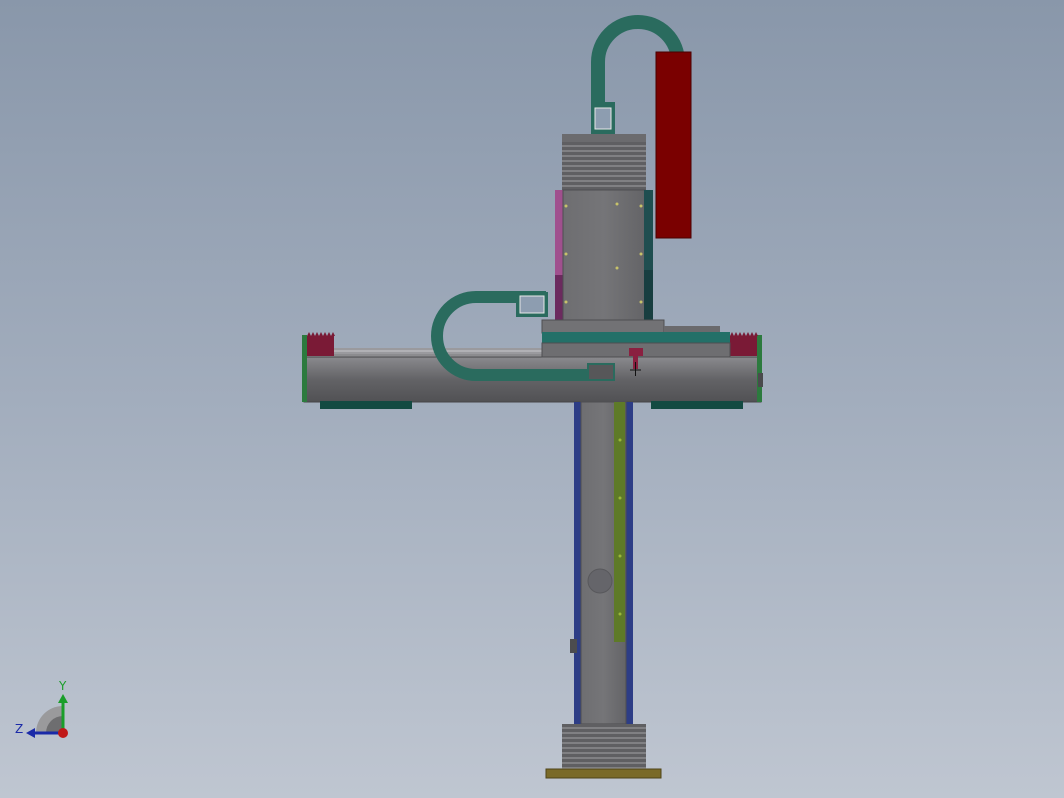 The height and width of the screenshot is (798, 1064). I want to click on beam-foot-left, so click(366, 405).